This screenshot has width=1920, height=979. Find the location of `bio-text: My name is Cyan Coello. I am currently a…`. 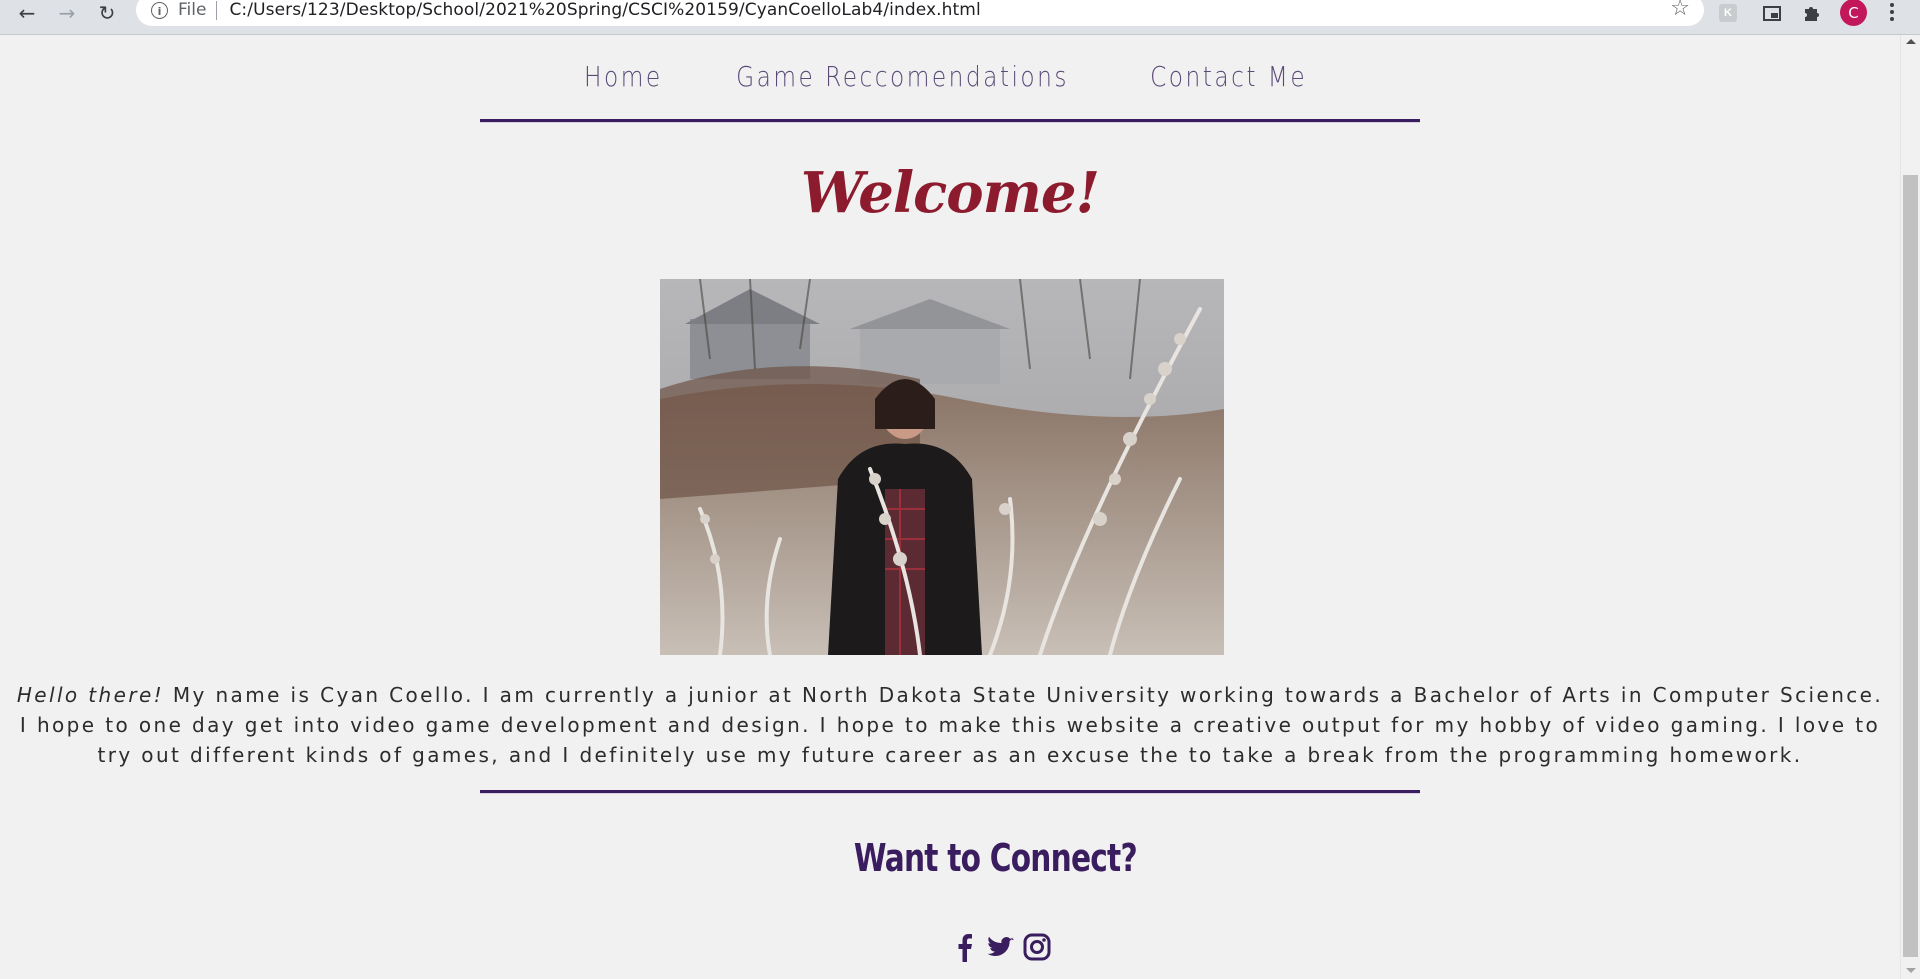

bio-text: My name is Cyan Coello. I am currently a… is located at coordinates (951, 725).